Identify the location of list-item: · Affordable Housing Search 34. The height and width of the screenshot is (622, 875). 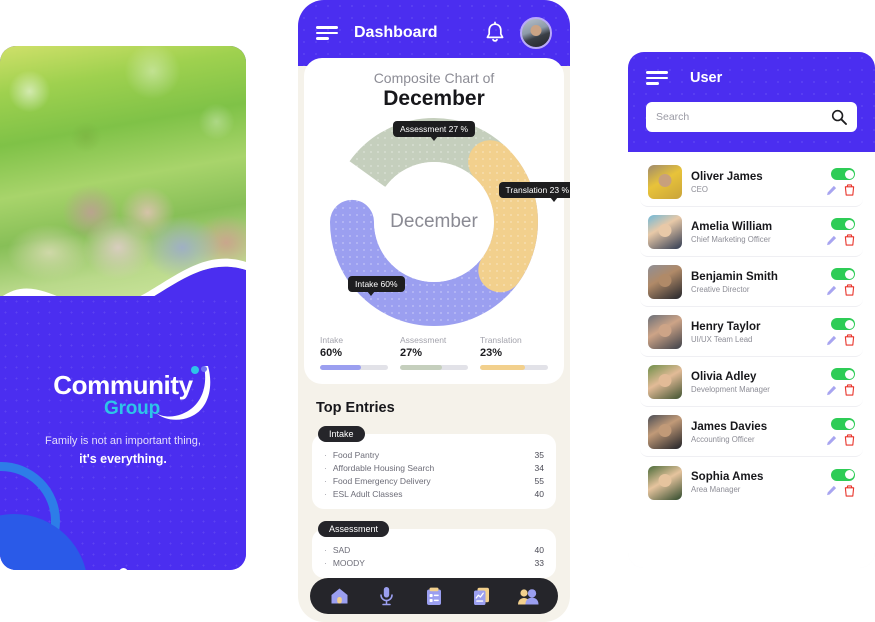
(434, 467).